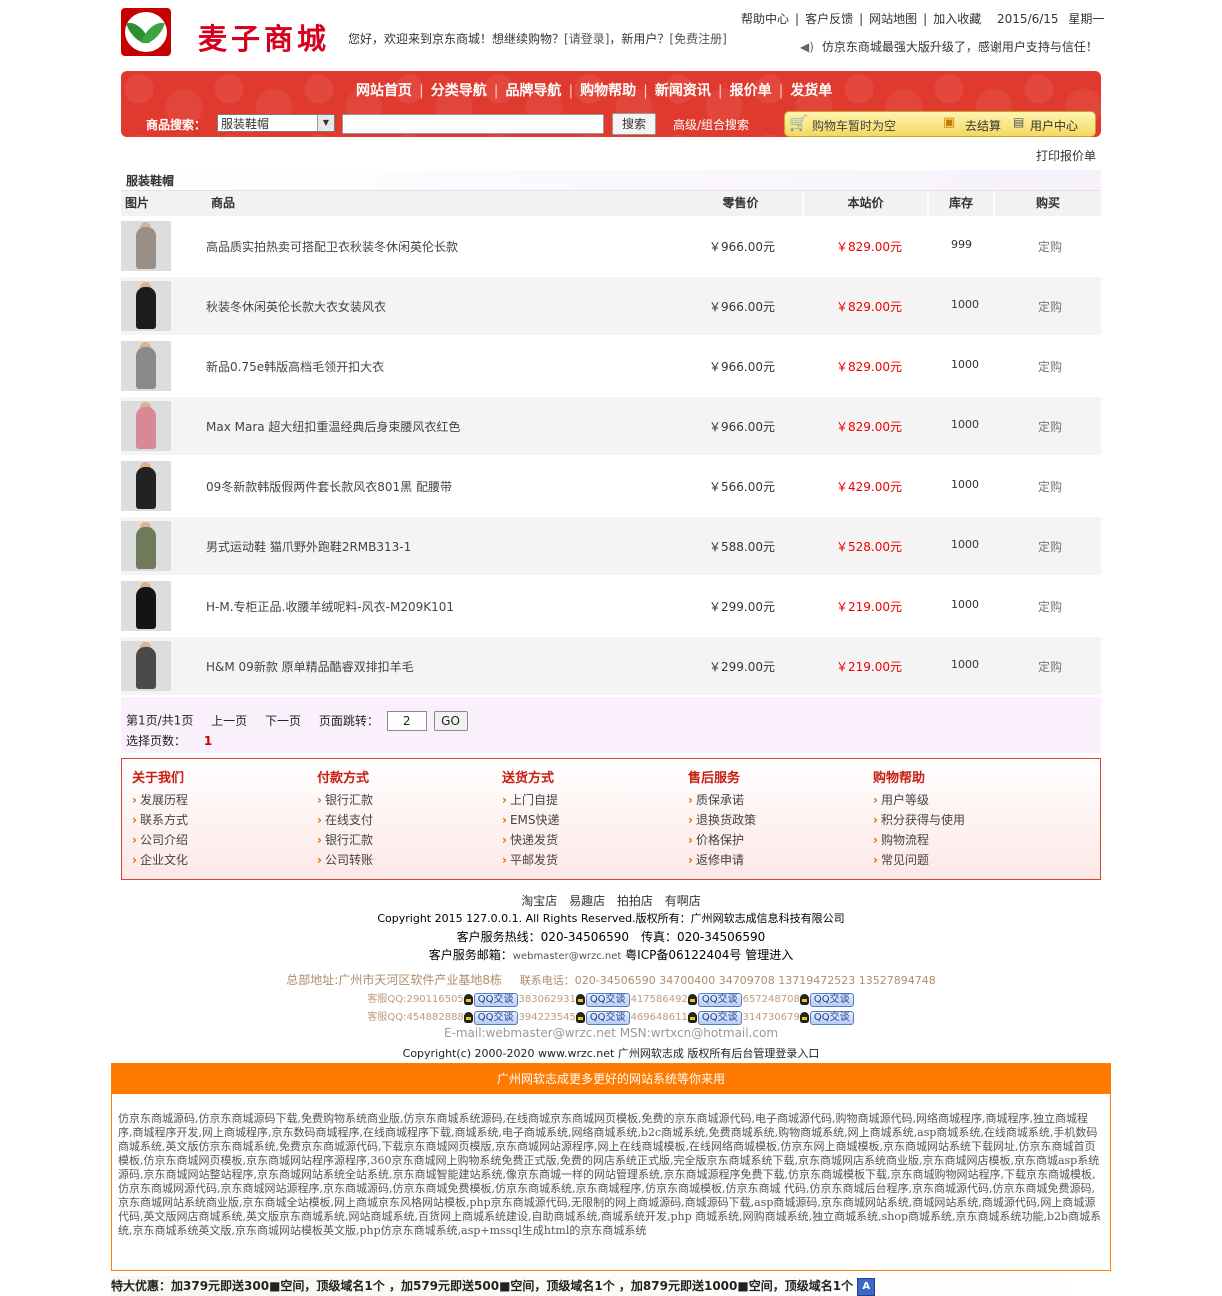  I want to click on help-link: › 退换货政策, so click(722, 820).